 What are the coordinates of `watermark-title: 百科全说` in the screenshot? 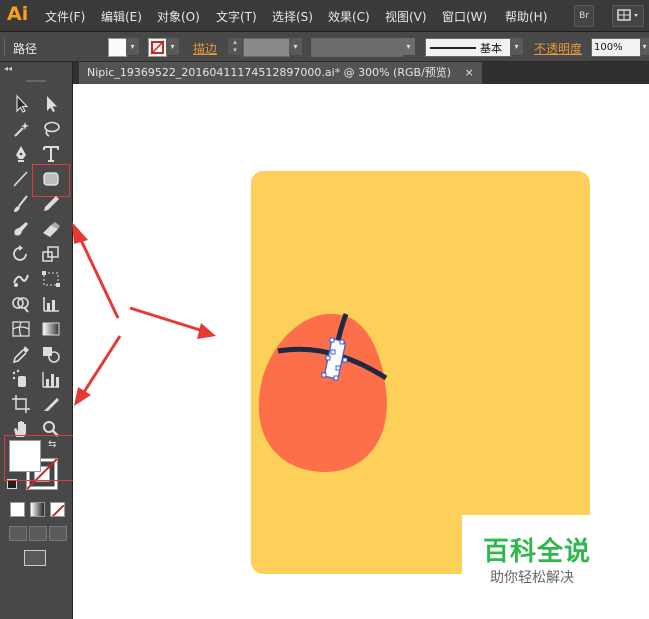 It's located at (537, 552).